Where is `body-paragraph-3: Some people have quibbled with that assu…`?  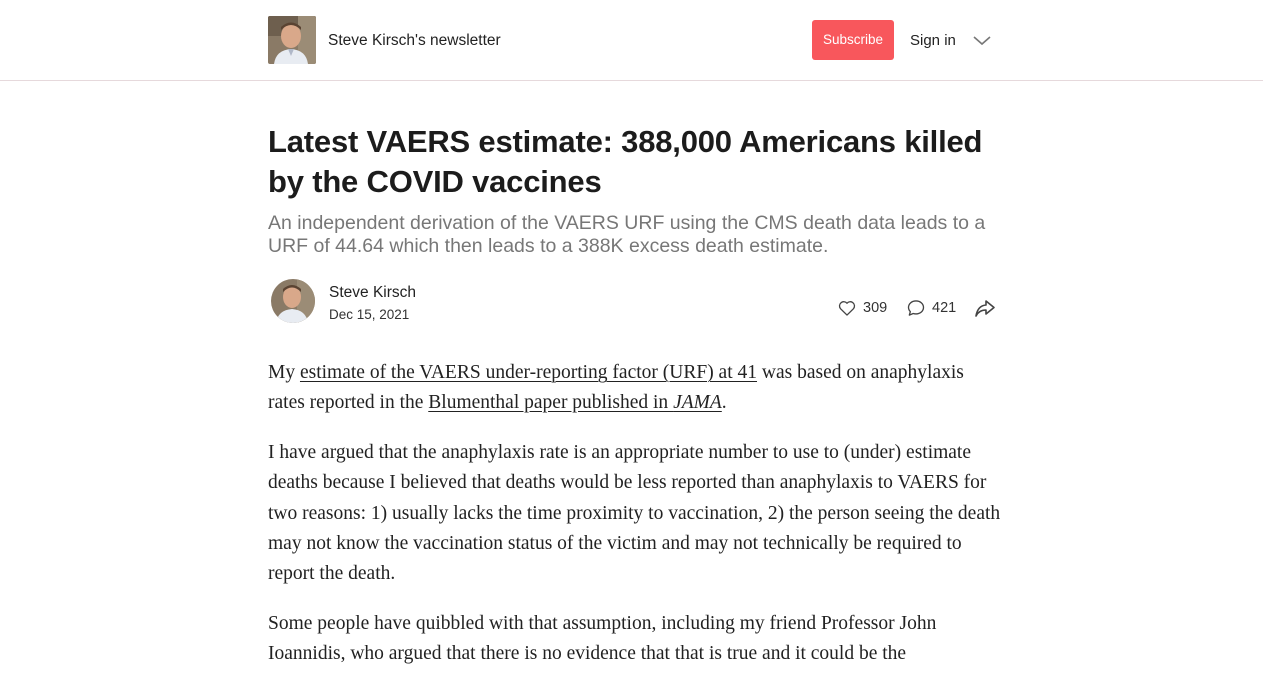
body-paragraph-3: Some people have quibbled with that assu… is located at coordinates (602, 639).